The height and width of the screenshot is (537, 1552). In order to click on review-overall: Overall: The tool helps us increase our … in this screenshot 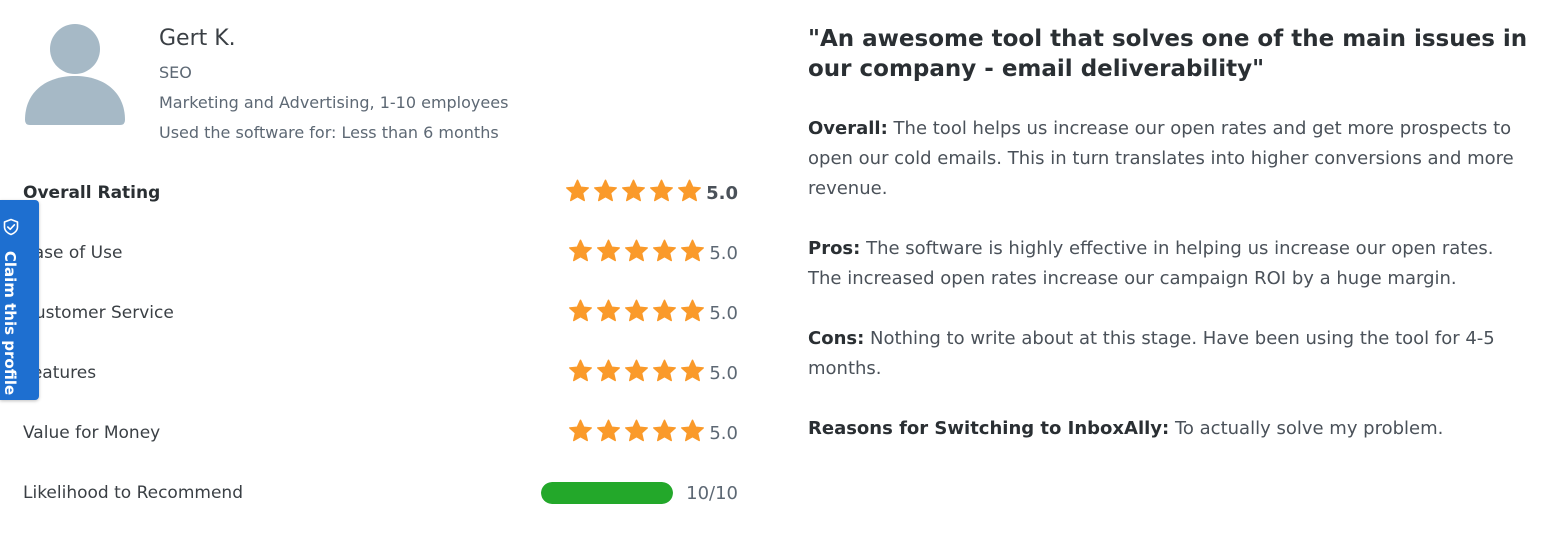, I will do `click(1168, 159)`.